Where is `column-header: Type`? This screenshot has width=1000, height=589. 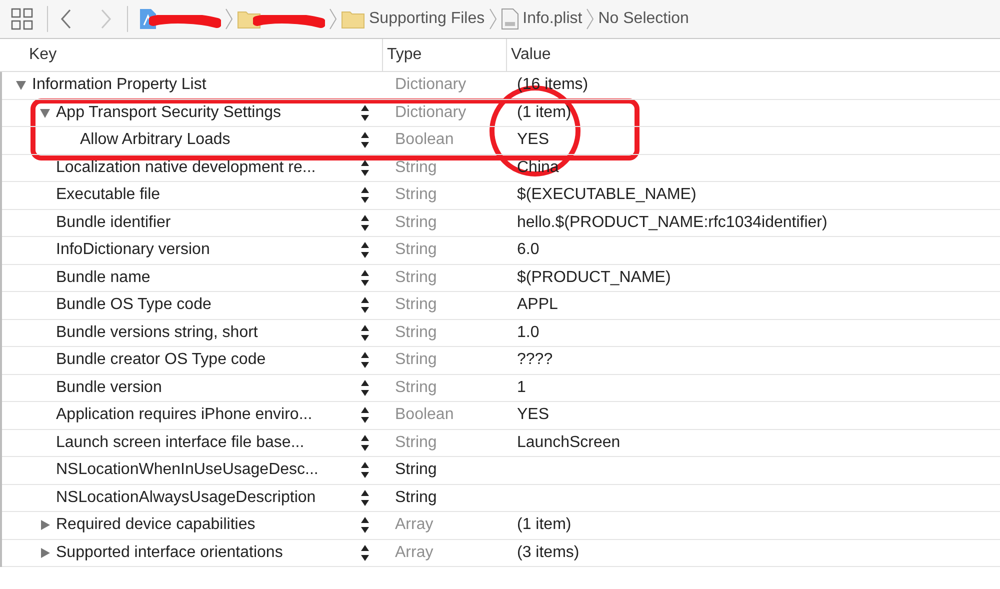 column-header: Type is located at coordinates (445, 55).